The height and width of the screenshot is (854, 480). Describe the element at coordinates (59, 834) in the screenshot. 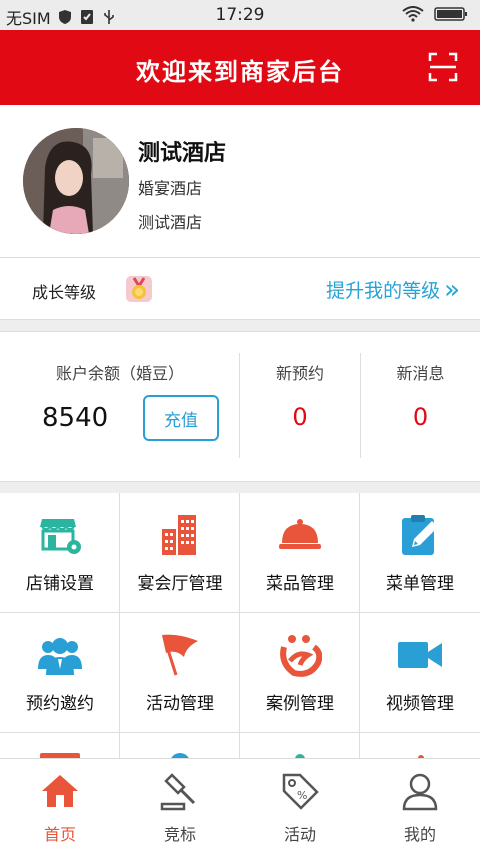

I see `tab-label: 首页` at that location.